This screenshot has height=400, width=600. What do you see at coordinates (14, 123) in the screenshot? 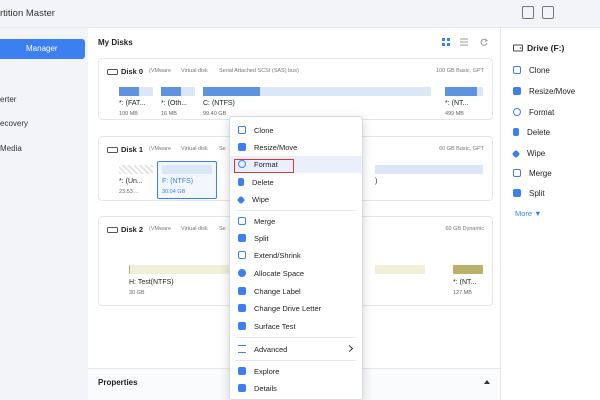
I see `sidebar-item-recovery: ecovery` at bounding box center [14, 123].